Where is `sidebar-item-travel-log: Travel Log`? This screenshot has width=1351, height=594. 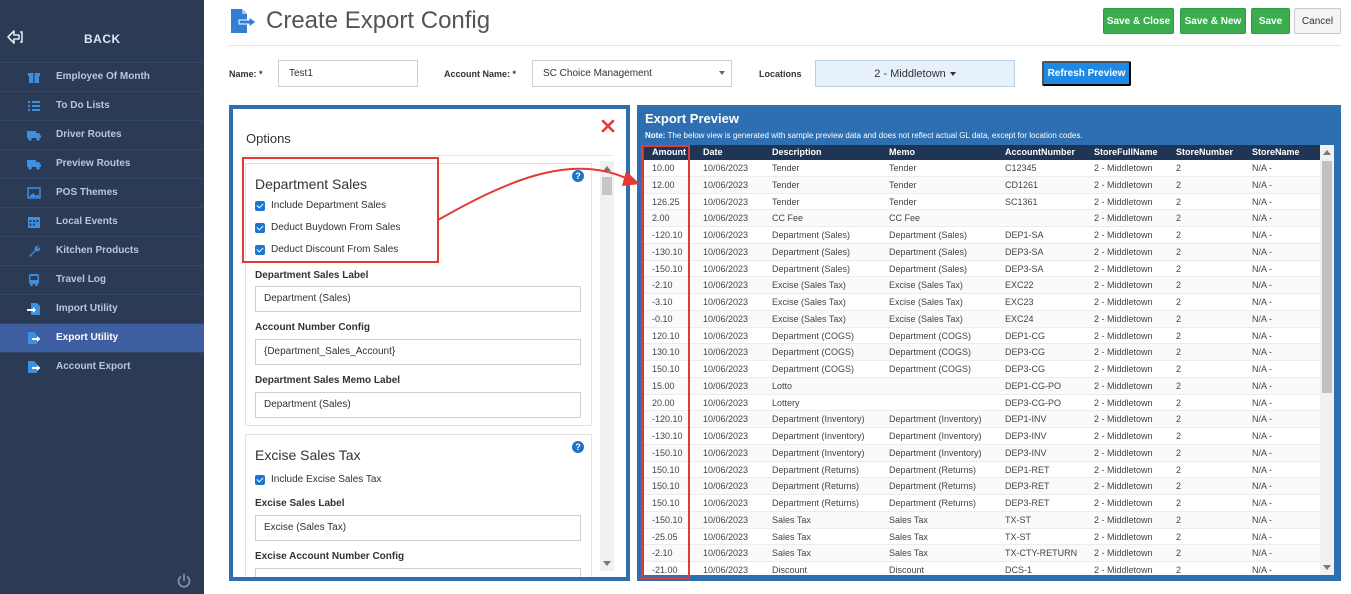 sidebar-item-travel-log: Travel Log is located at coordinates (102, 279).